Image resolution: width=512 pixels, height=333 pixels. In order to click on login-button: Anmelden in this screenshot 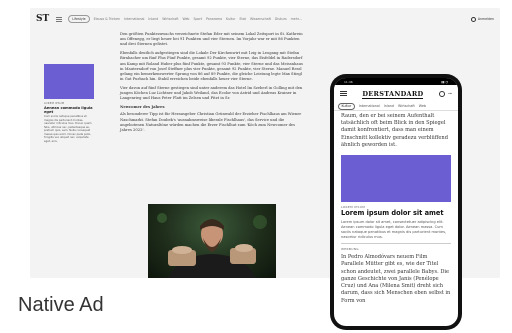, I will do `click(482, 19)`.